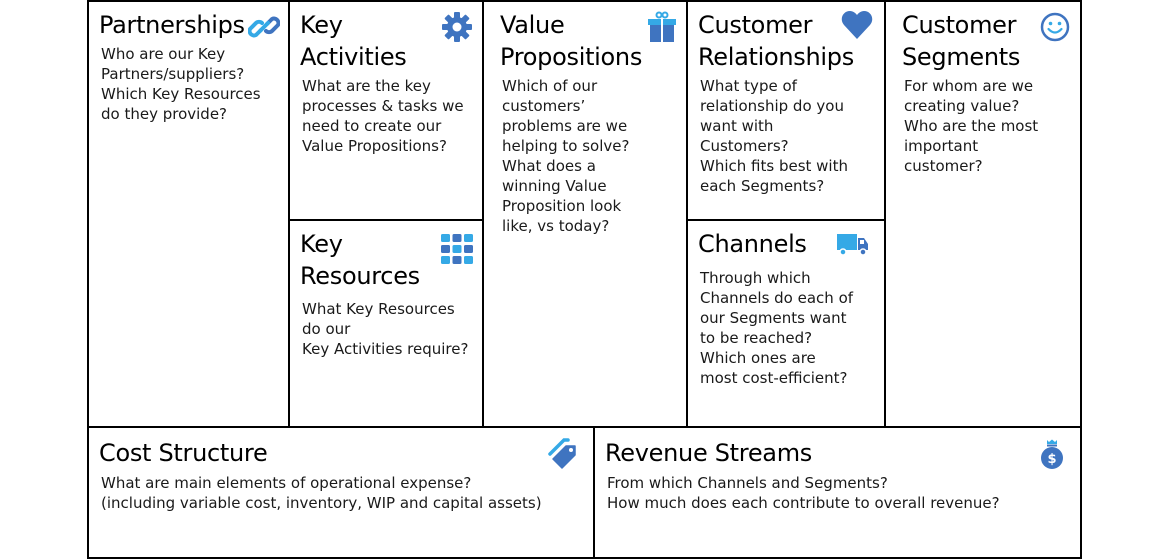 This screenshot has height=560, width=1169. What do you see at coordinates (562, 453) in the screenshot?
I see `tag-icon` at bounding box center [562, 453].